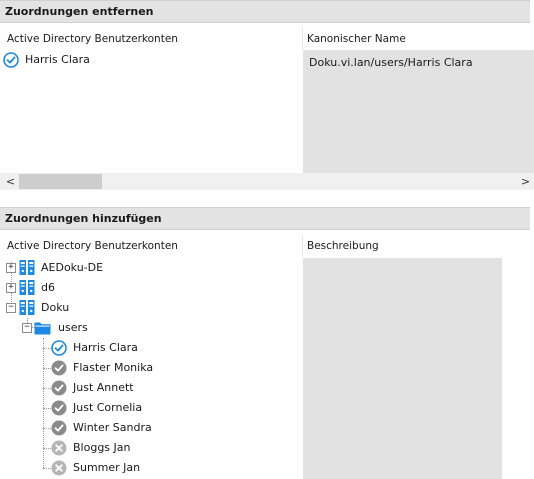  Describe the element at coordinates (265, 218) in the screenshot. I see `add-section-header: Zuordnungen hinzufügen` at that location.